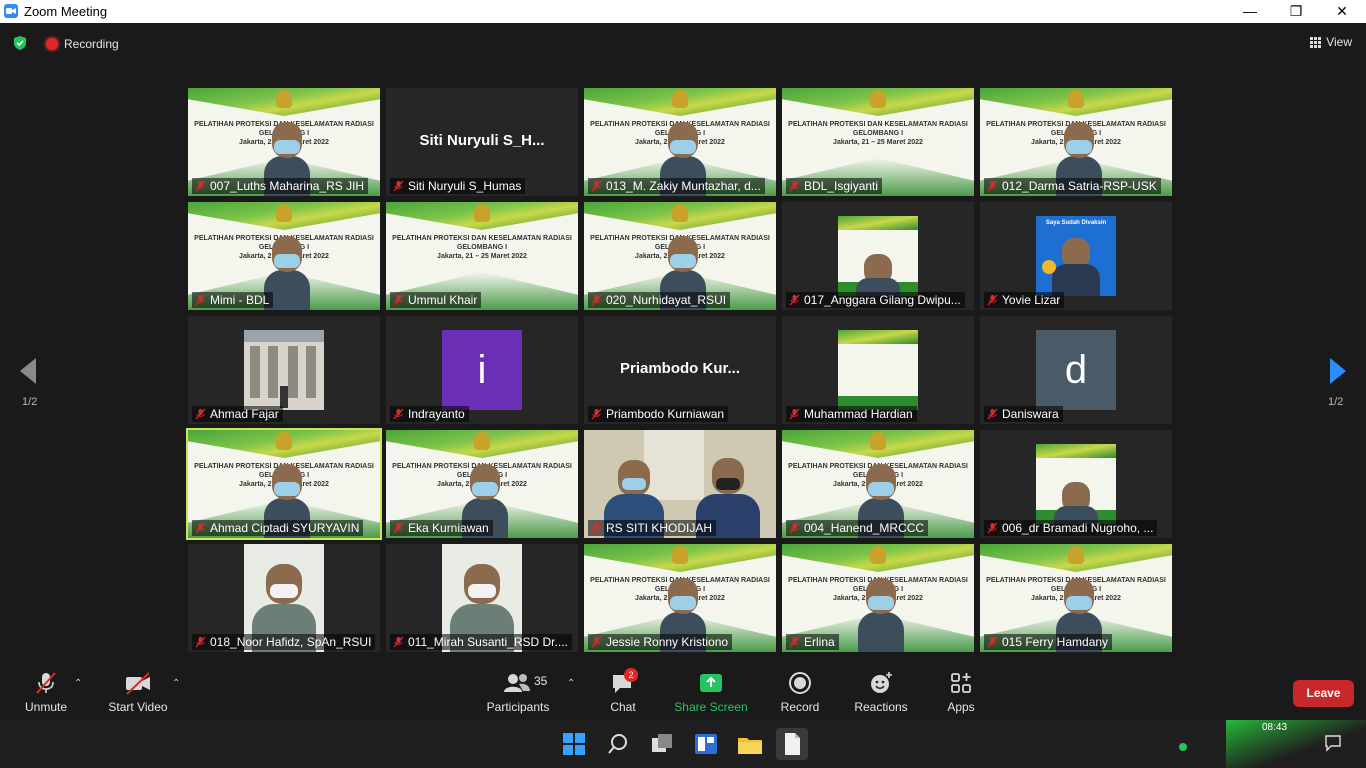 The width and height of the screenshot is (1366, 768). What do you see at coordinates (20, 43) in the screenshot?
I see `shield-icon` at bounding box center [20, 43].